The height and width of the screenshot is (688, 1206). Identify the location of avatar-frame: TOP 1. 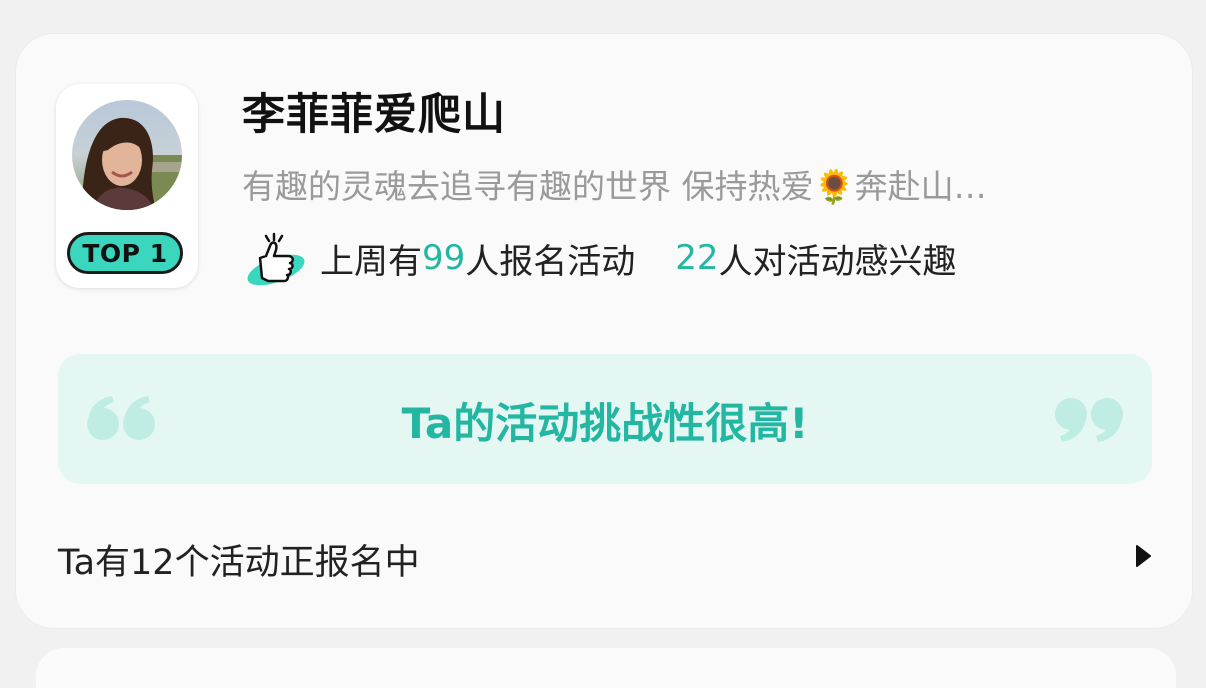
(127, 186).